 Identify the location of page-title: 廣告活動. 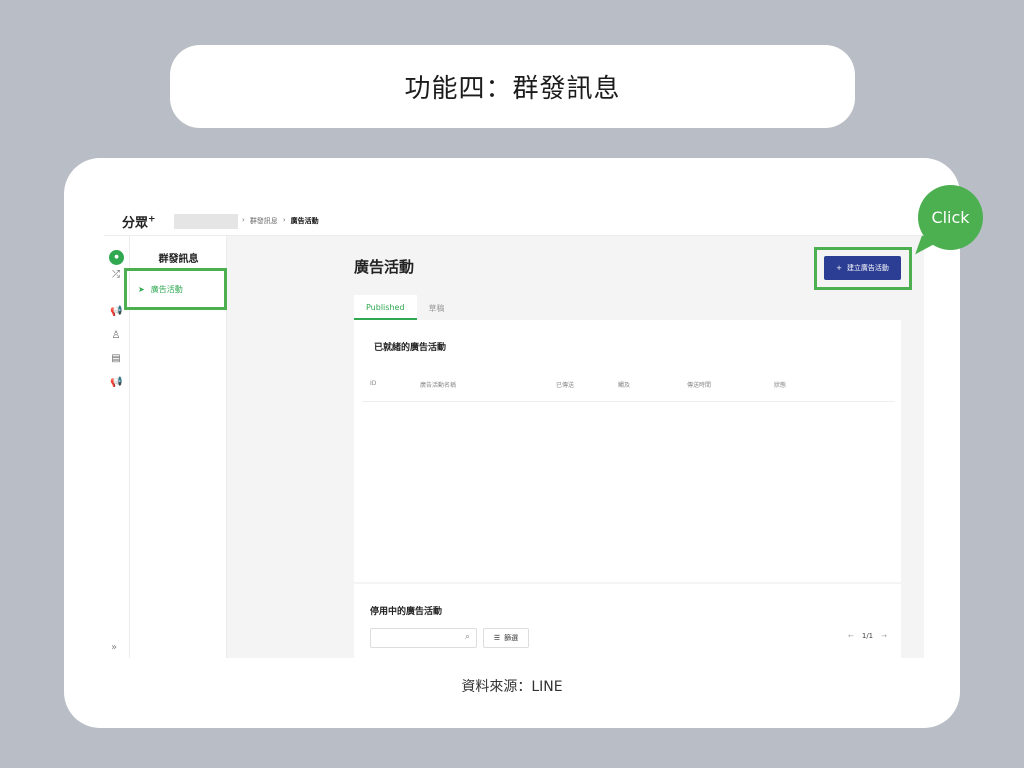
(384, 267).